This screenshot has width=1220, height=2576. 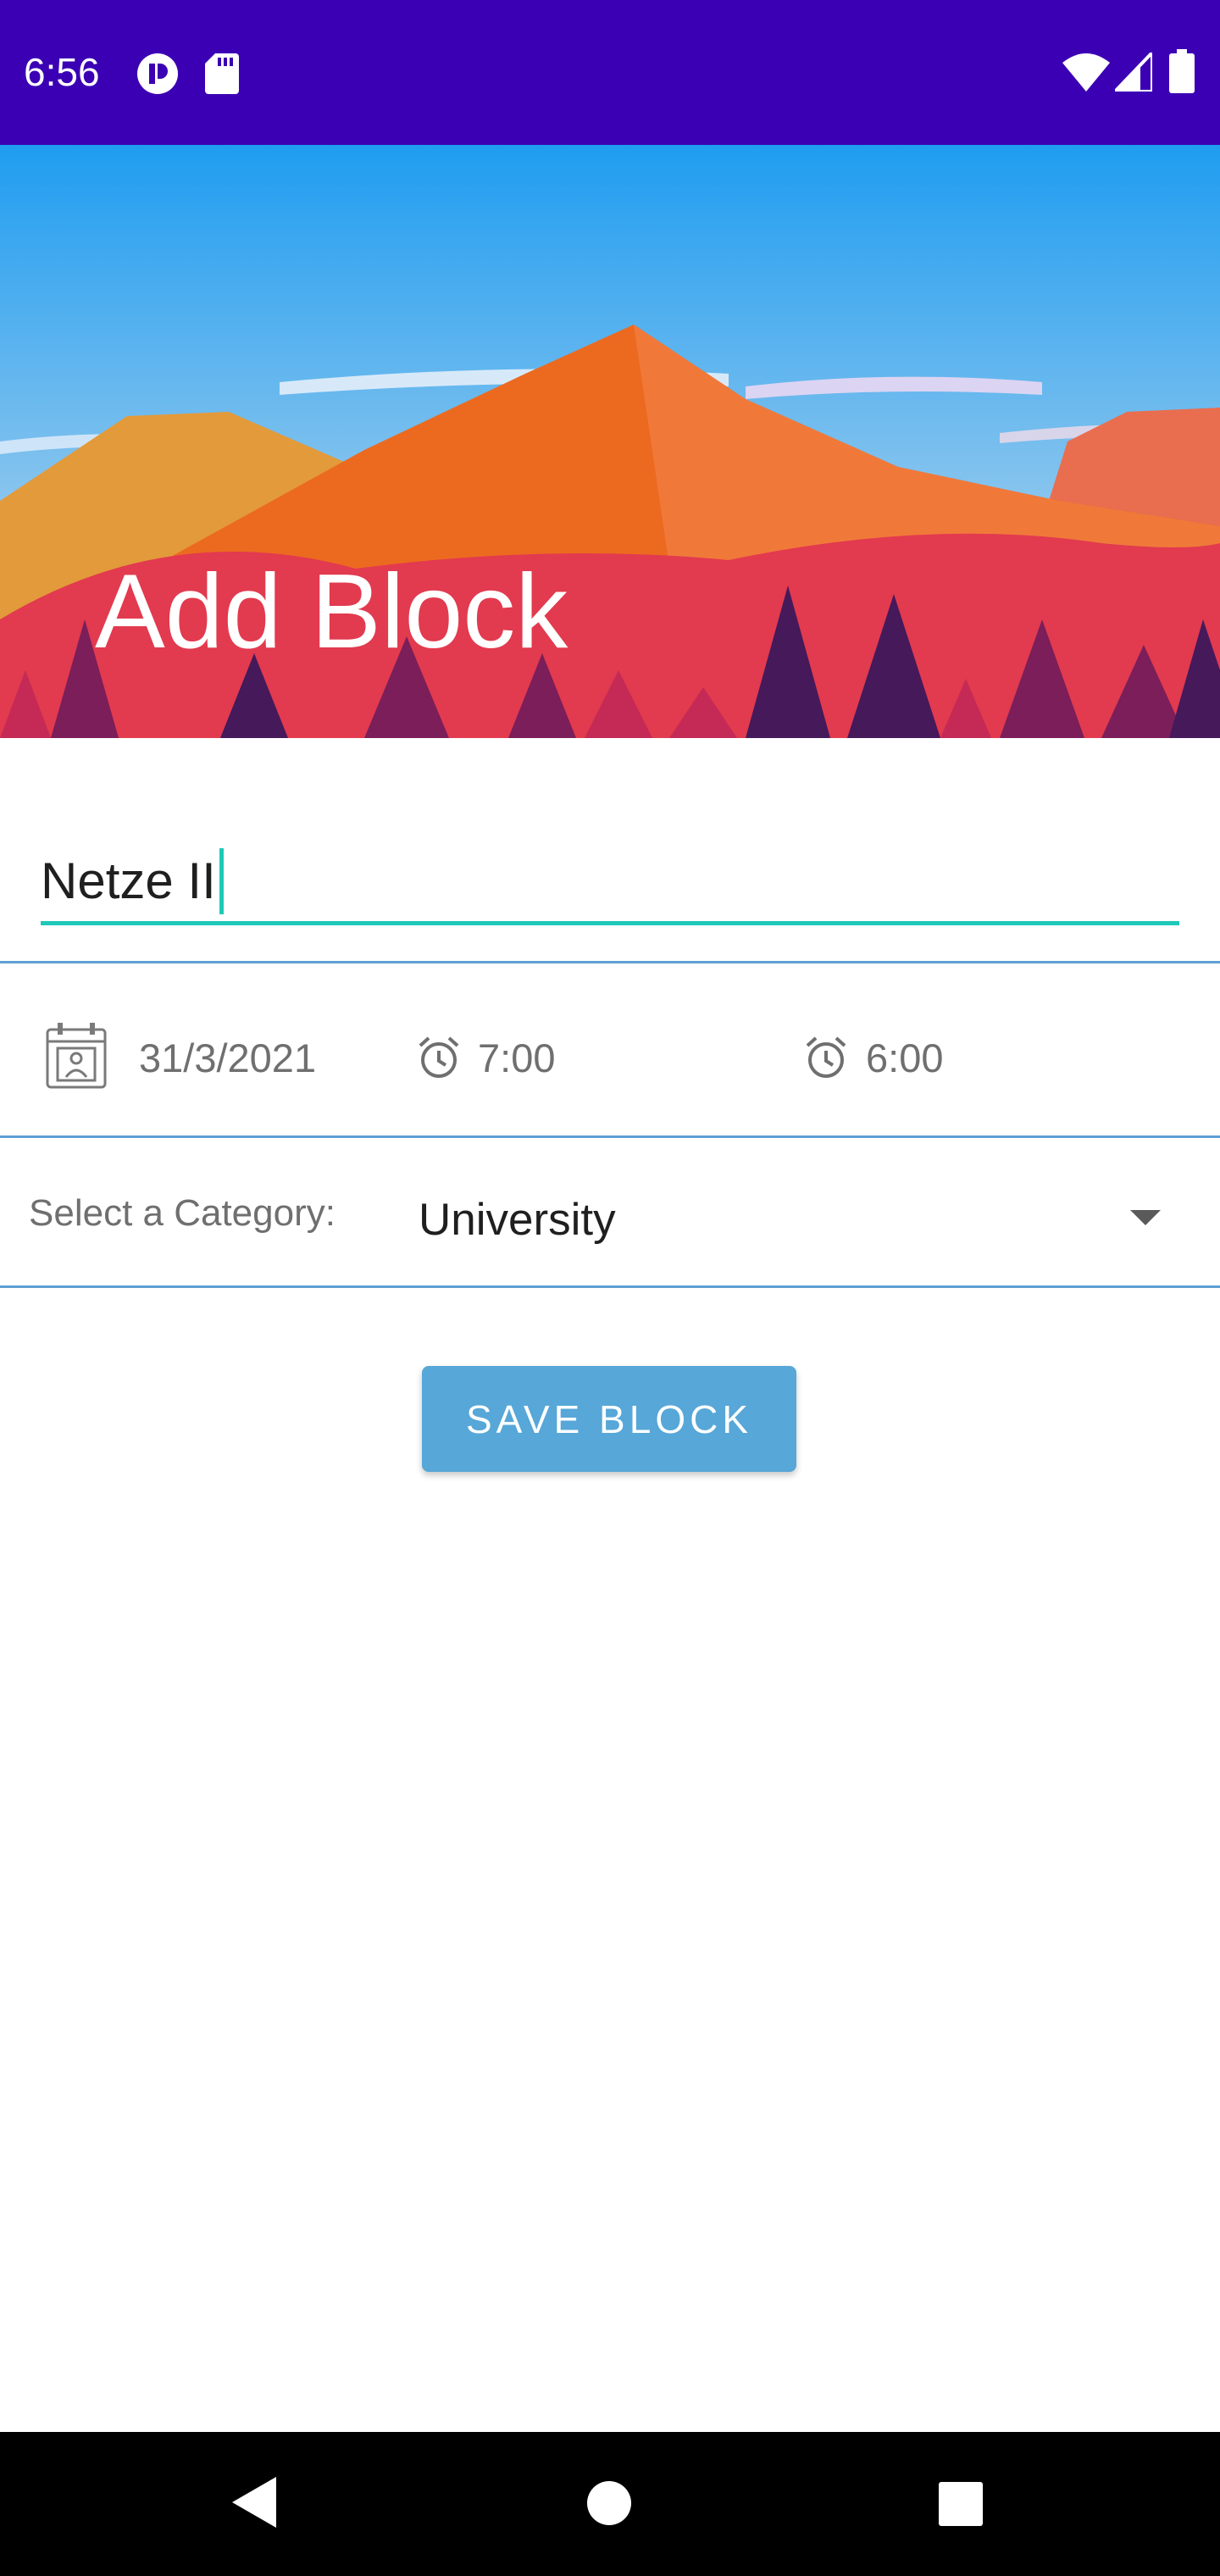 I want to click on date-value: 31/3/2021, so click(x=227, y=1058).